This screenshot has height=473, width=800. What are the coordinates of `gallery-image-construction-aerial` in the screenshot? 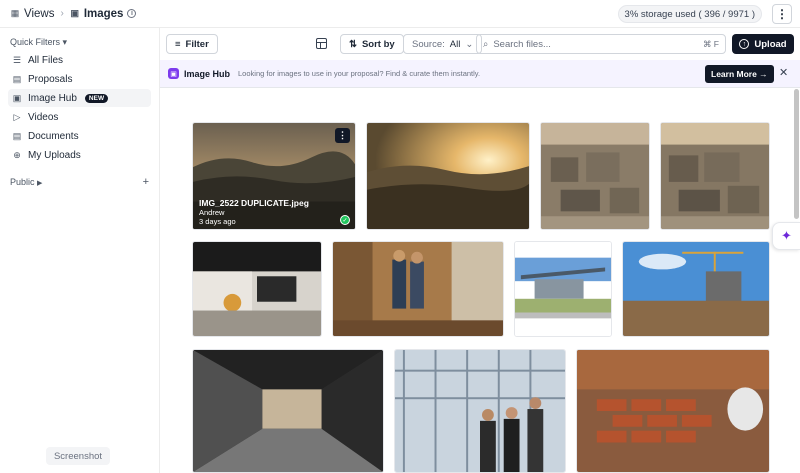 It's located at (595, 176).